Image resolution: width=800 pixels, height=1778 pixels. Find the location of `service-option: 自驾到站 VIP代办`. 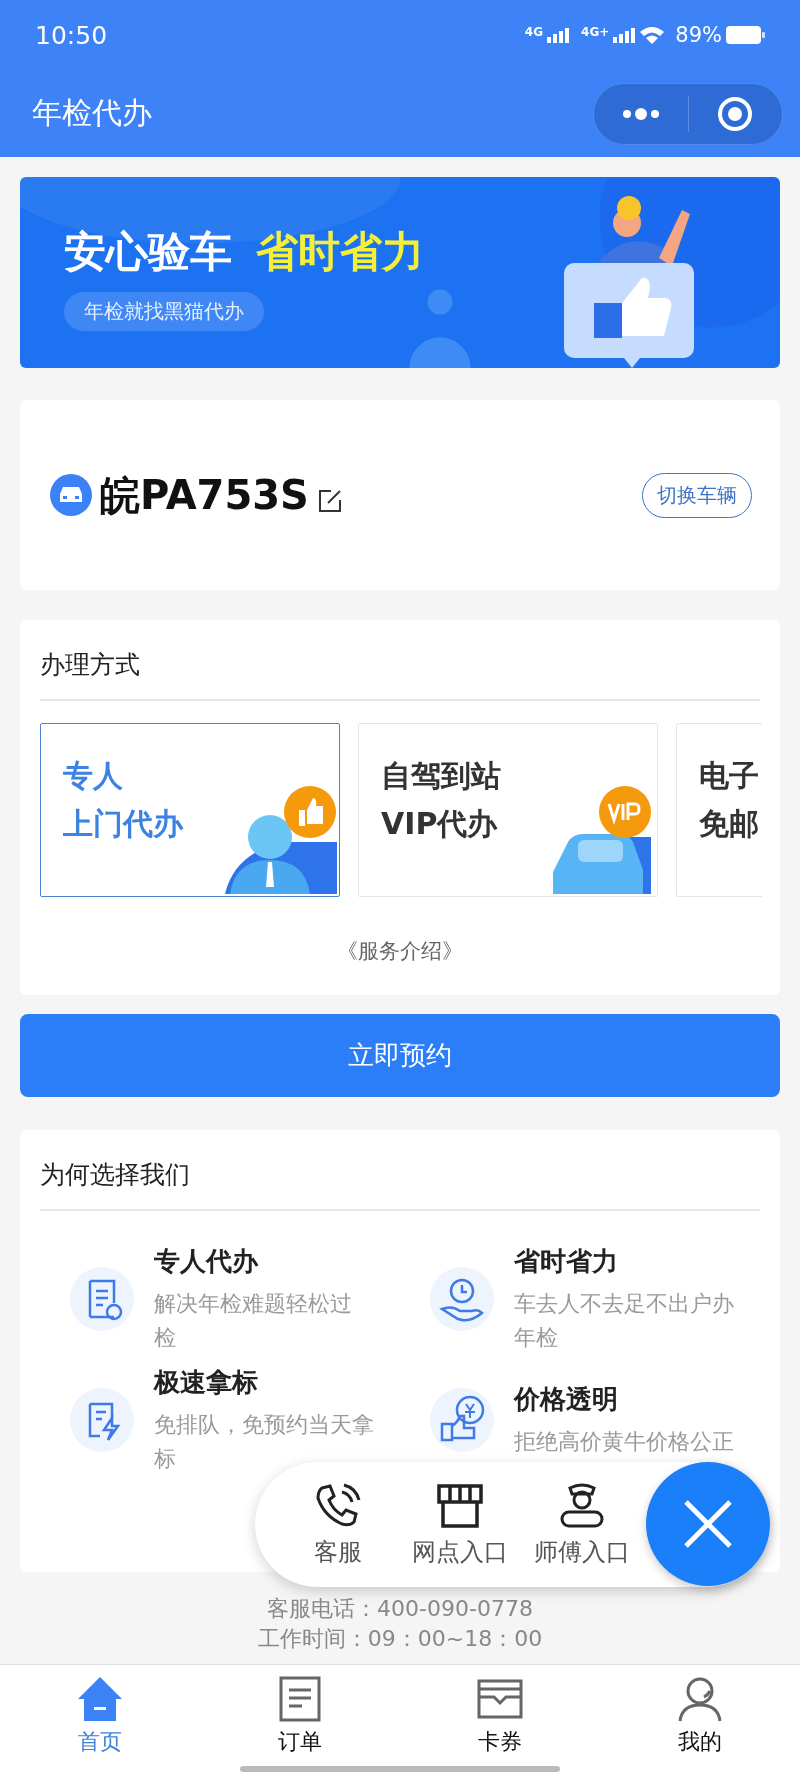

service-option: 自驾到站 VIP代办 is located at coordinates (508, 810).